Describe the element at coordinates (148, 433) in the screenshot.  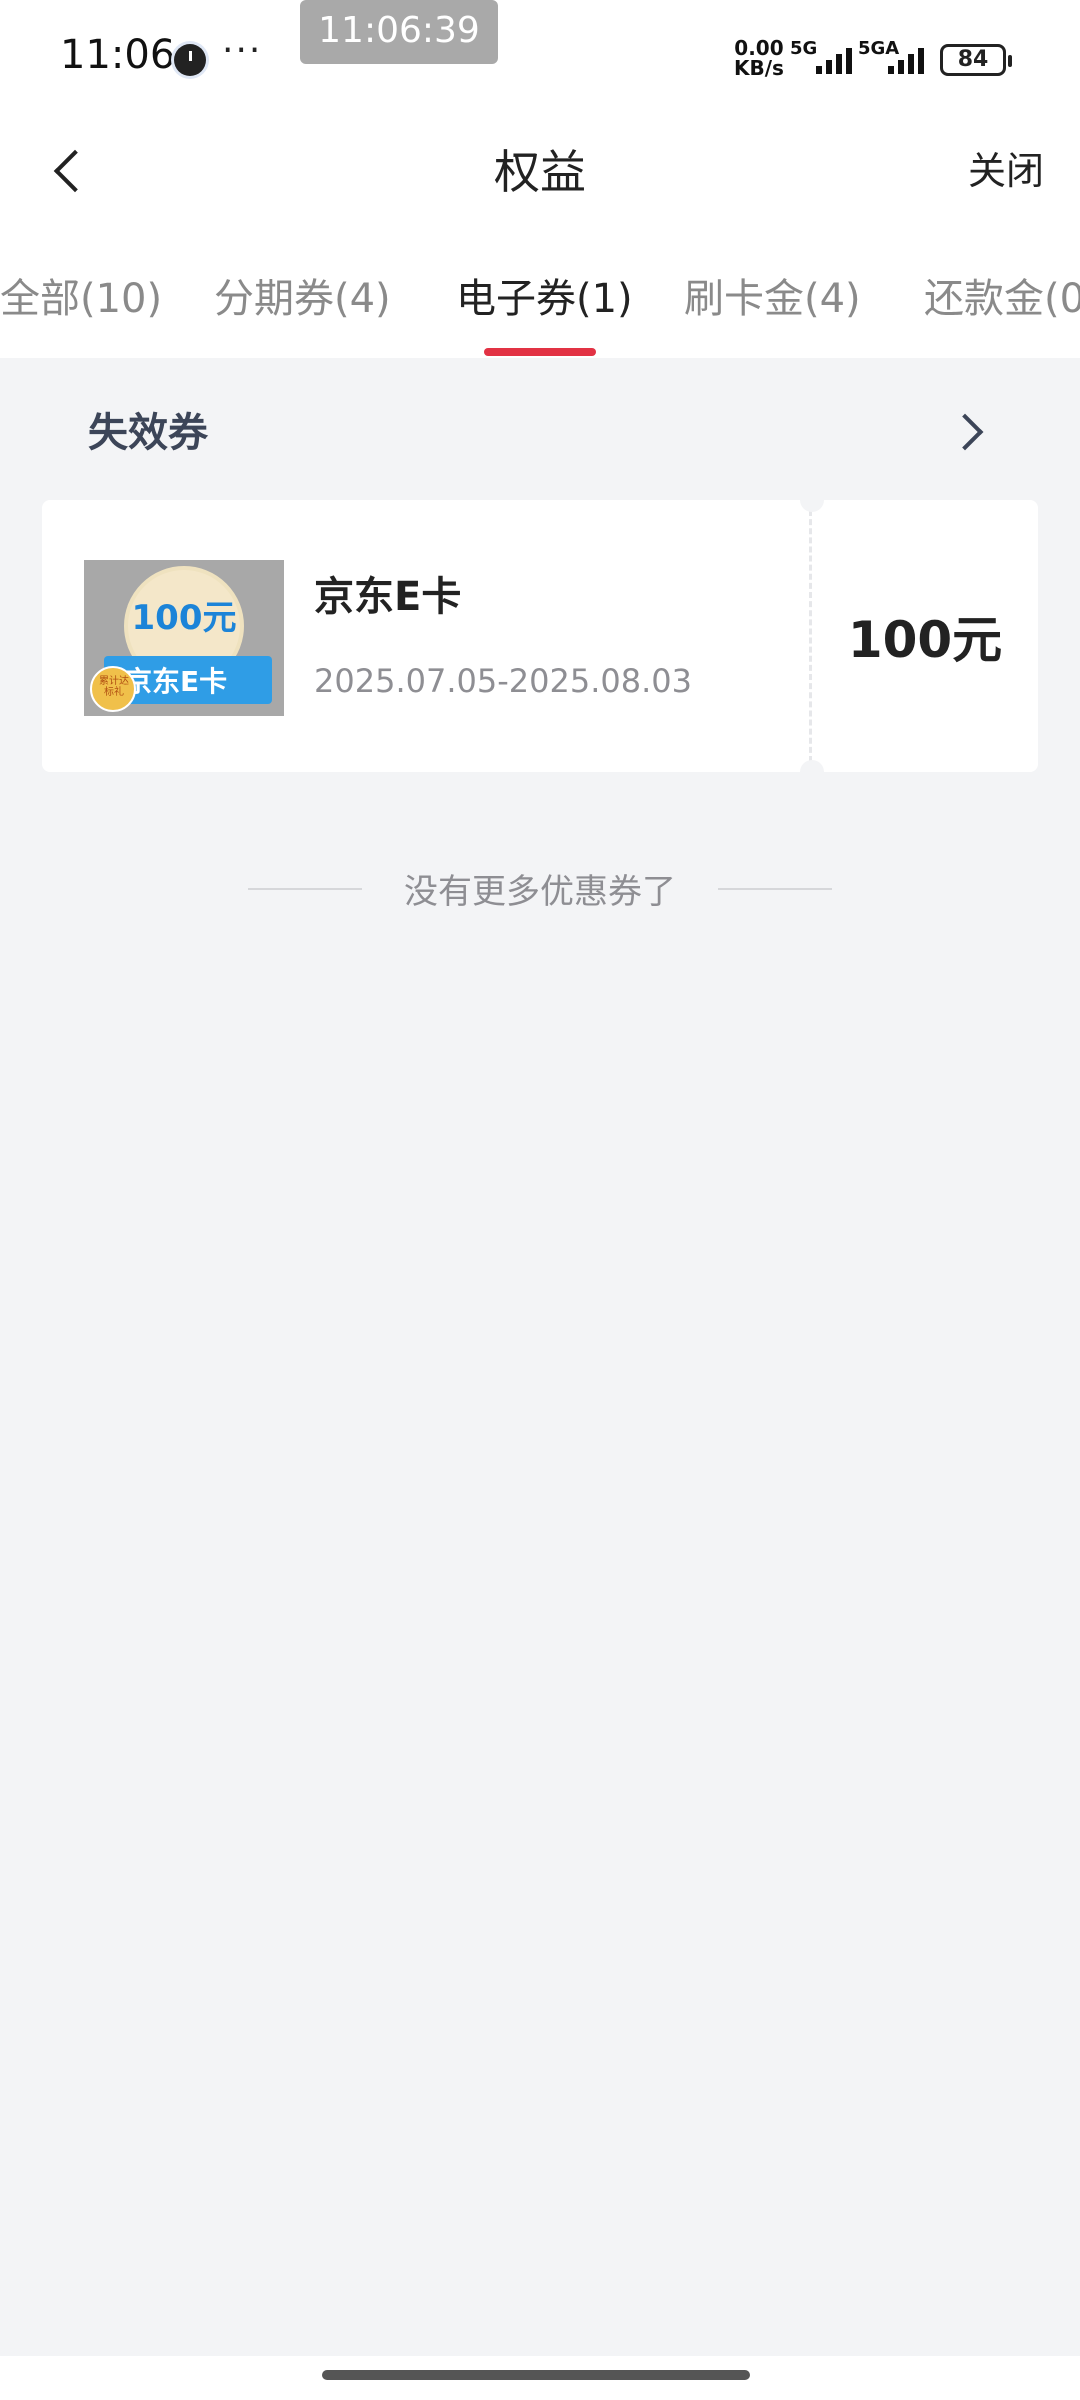
I see `section-title: 失效券` at that location.